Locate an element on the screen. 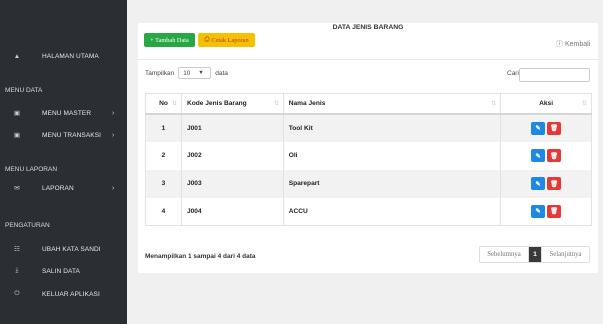 The height and width of the screenshot is (324, 603). sidebar-item-menu-transaksi: ▣ MENU TRANSAKSI › is located at coordinates (63, 135).